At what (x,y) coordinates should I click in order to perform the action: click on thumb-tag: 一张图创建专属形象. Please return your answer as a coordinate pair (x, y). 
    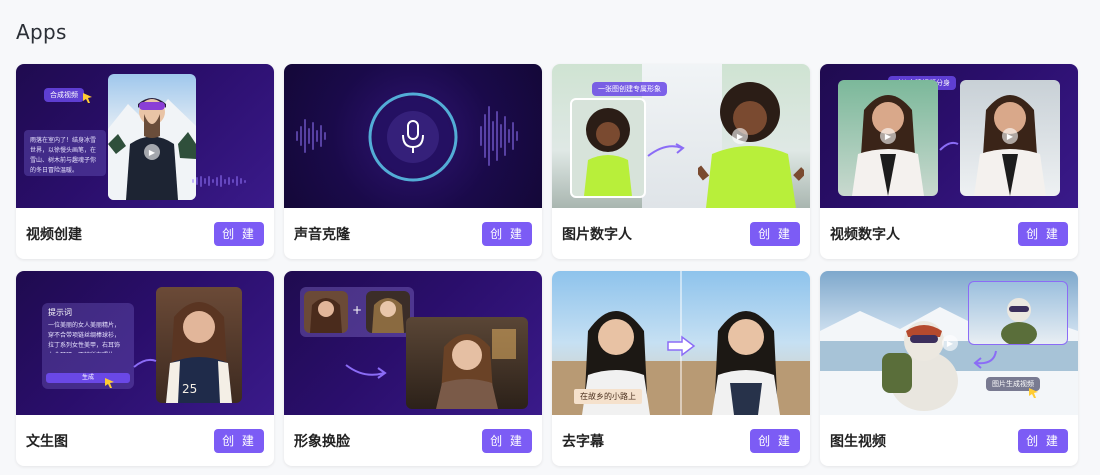
    Looking at the image, I should click on (629, 89).